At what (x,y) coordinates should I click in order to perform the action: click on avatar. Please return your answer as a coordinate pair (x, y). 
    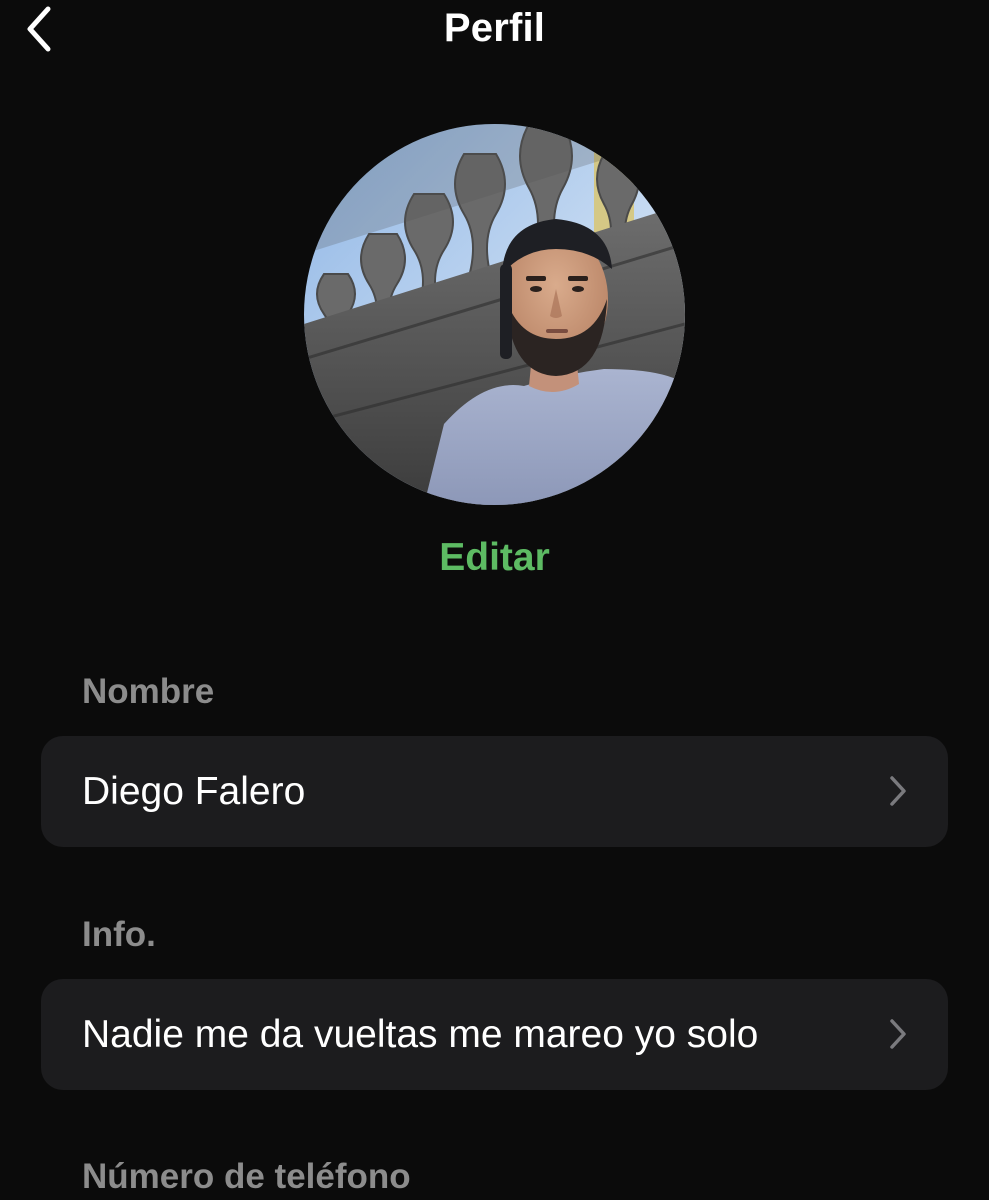
    Looking at the image, I should click on (494, 314).